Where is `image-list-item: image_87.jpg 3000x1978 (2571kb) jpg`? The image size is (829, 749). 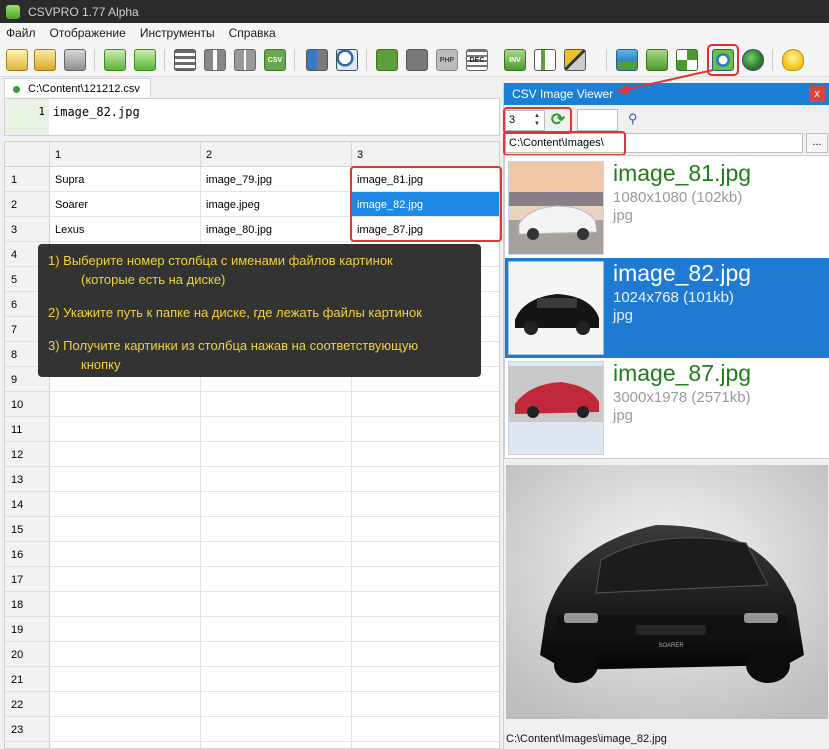 image-list-item: image_87.jpg 3000x1978 (2571kb) jpg is located at coordinates (667, 408).